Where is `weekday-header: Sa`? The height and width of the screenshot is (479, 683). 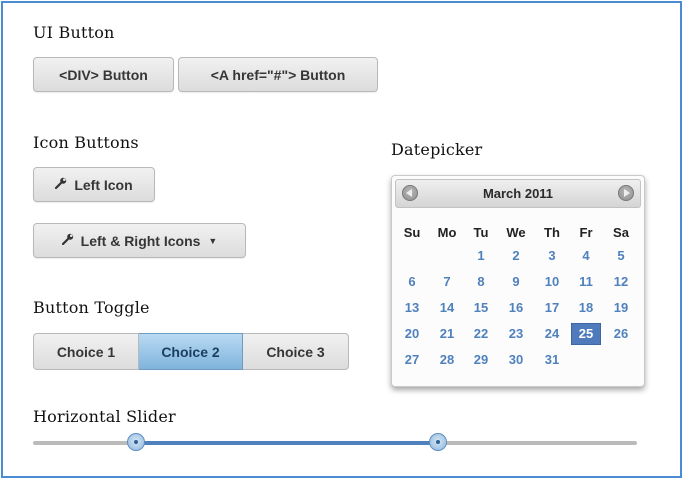 weekday-header: Sa is located at coordinates (621, 232).